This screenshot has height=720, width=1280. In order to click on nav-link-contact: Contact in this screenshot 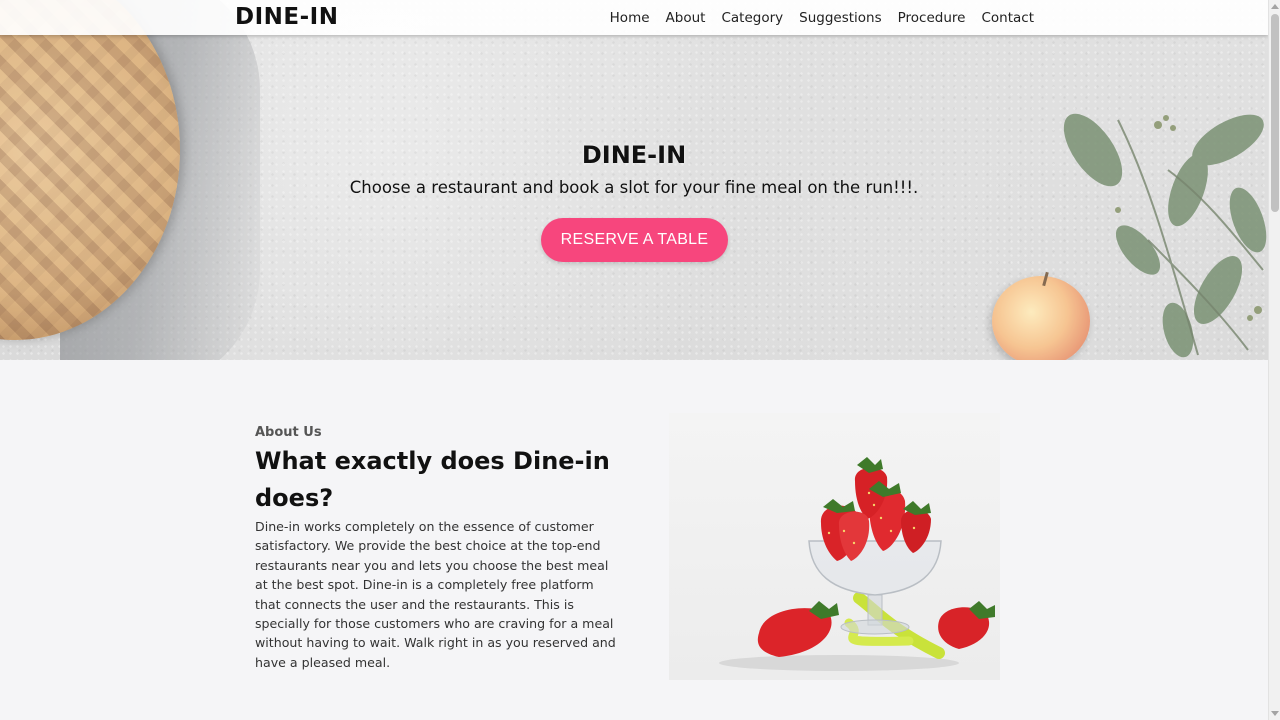, I will do `click(1007, 18)`.